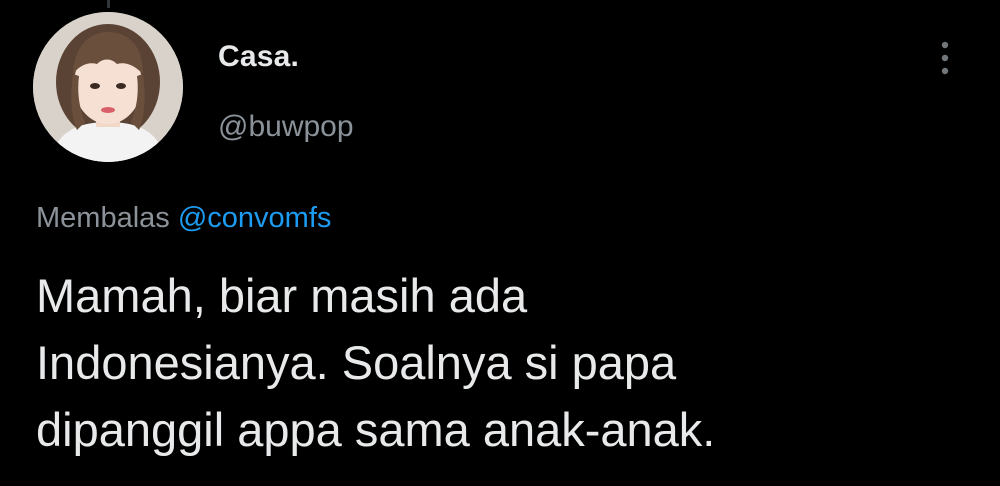 Image resolution: width=1000 pixels, height=486 pixels. What do you see at coordinates (258, 57) in the screenshot?
I see `author-display-name: Casa.` at bounding box center [258, 57].